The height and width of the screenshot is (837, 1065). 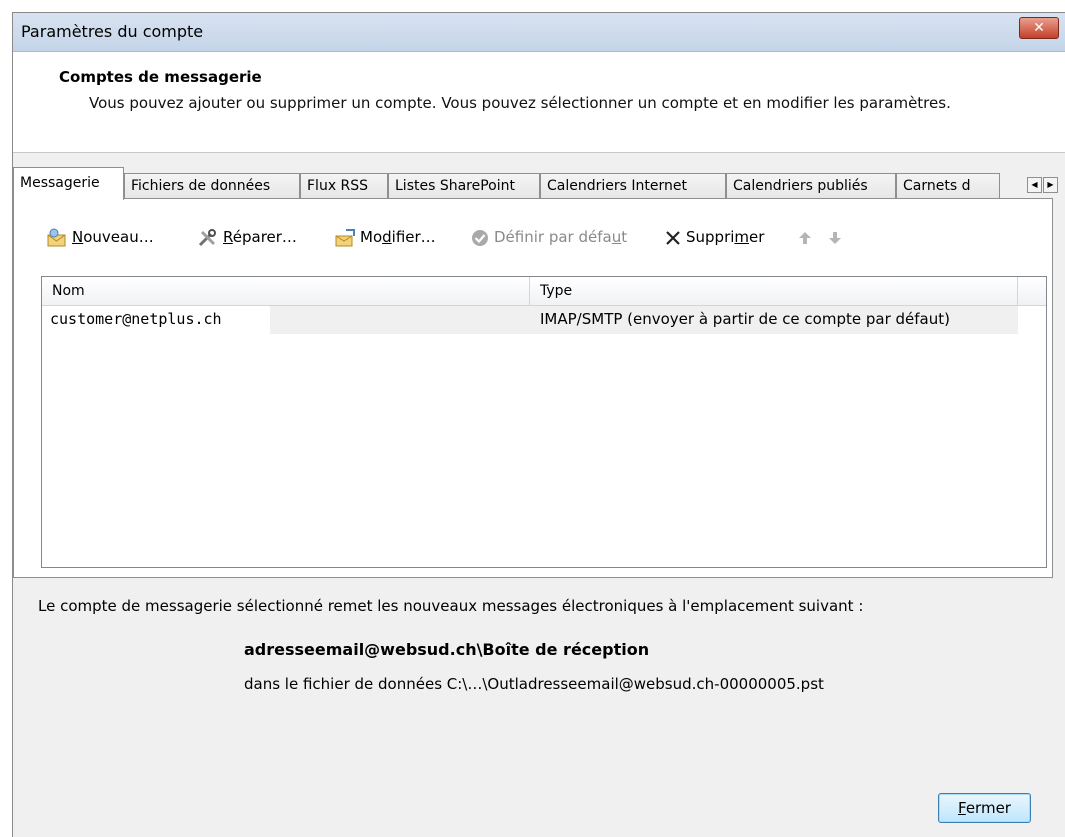 I want to click on close-label-key: F, so click(x=962, y=808).